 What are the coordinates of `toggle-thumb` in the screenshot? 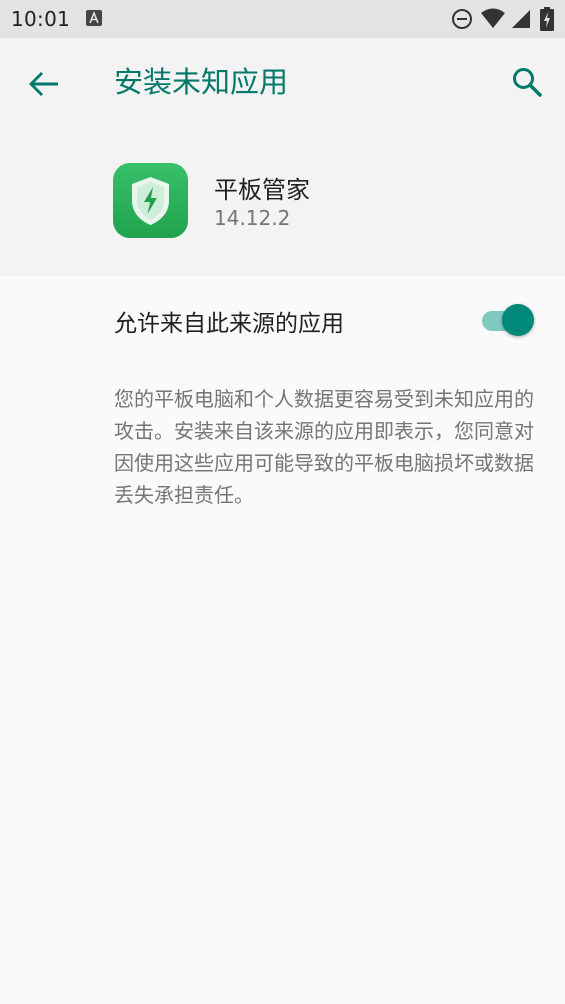 It's located at (518, 320).